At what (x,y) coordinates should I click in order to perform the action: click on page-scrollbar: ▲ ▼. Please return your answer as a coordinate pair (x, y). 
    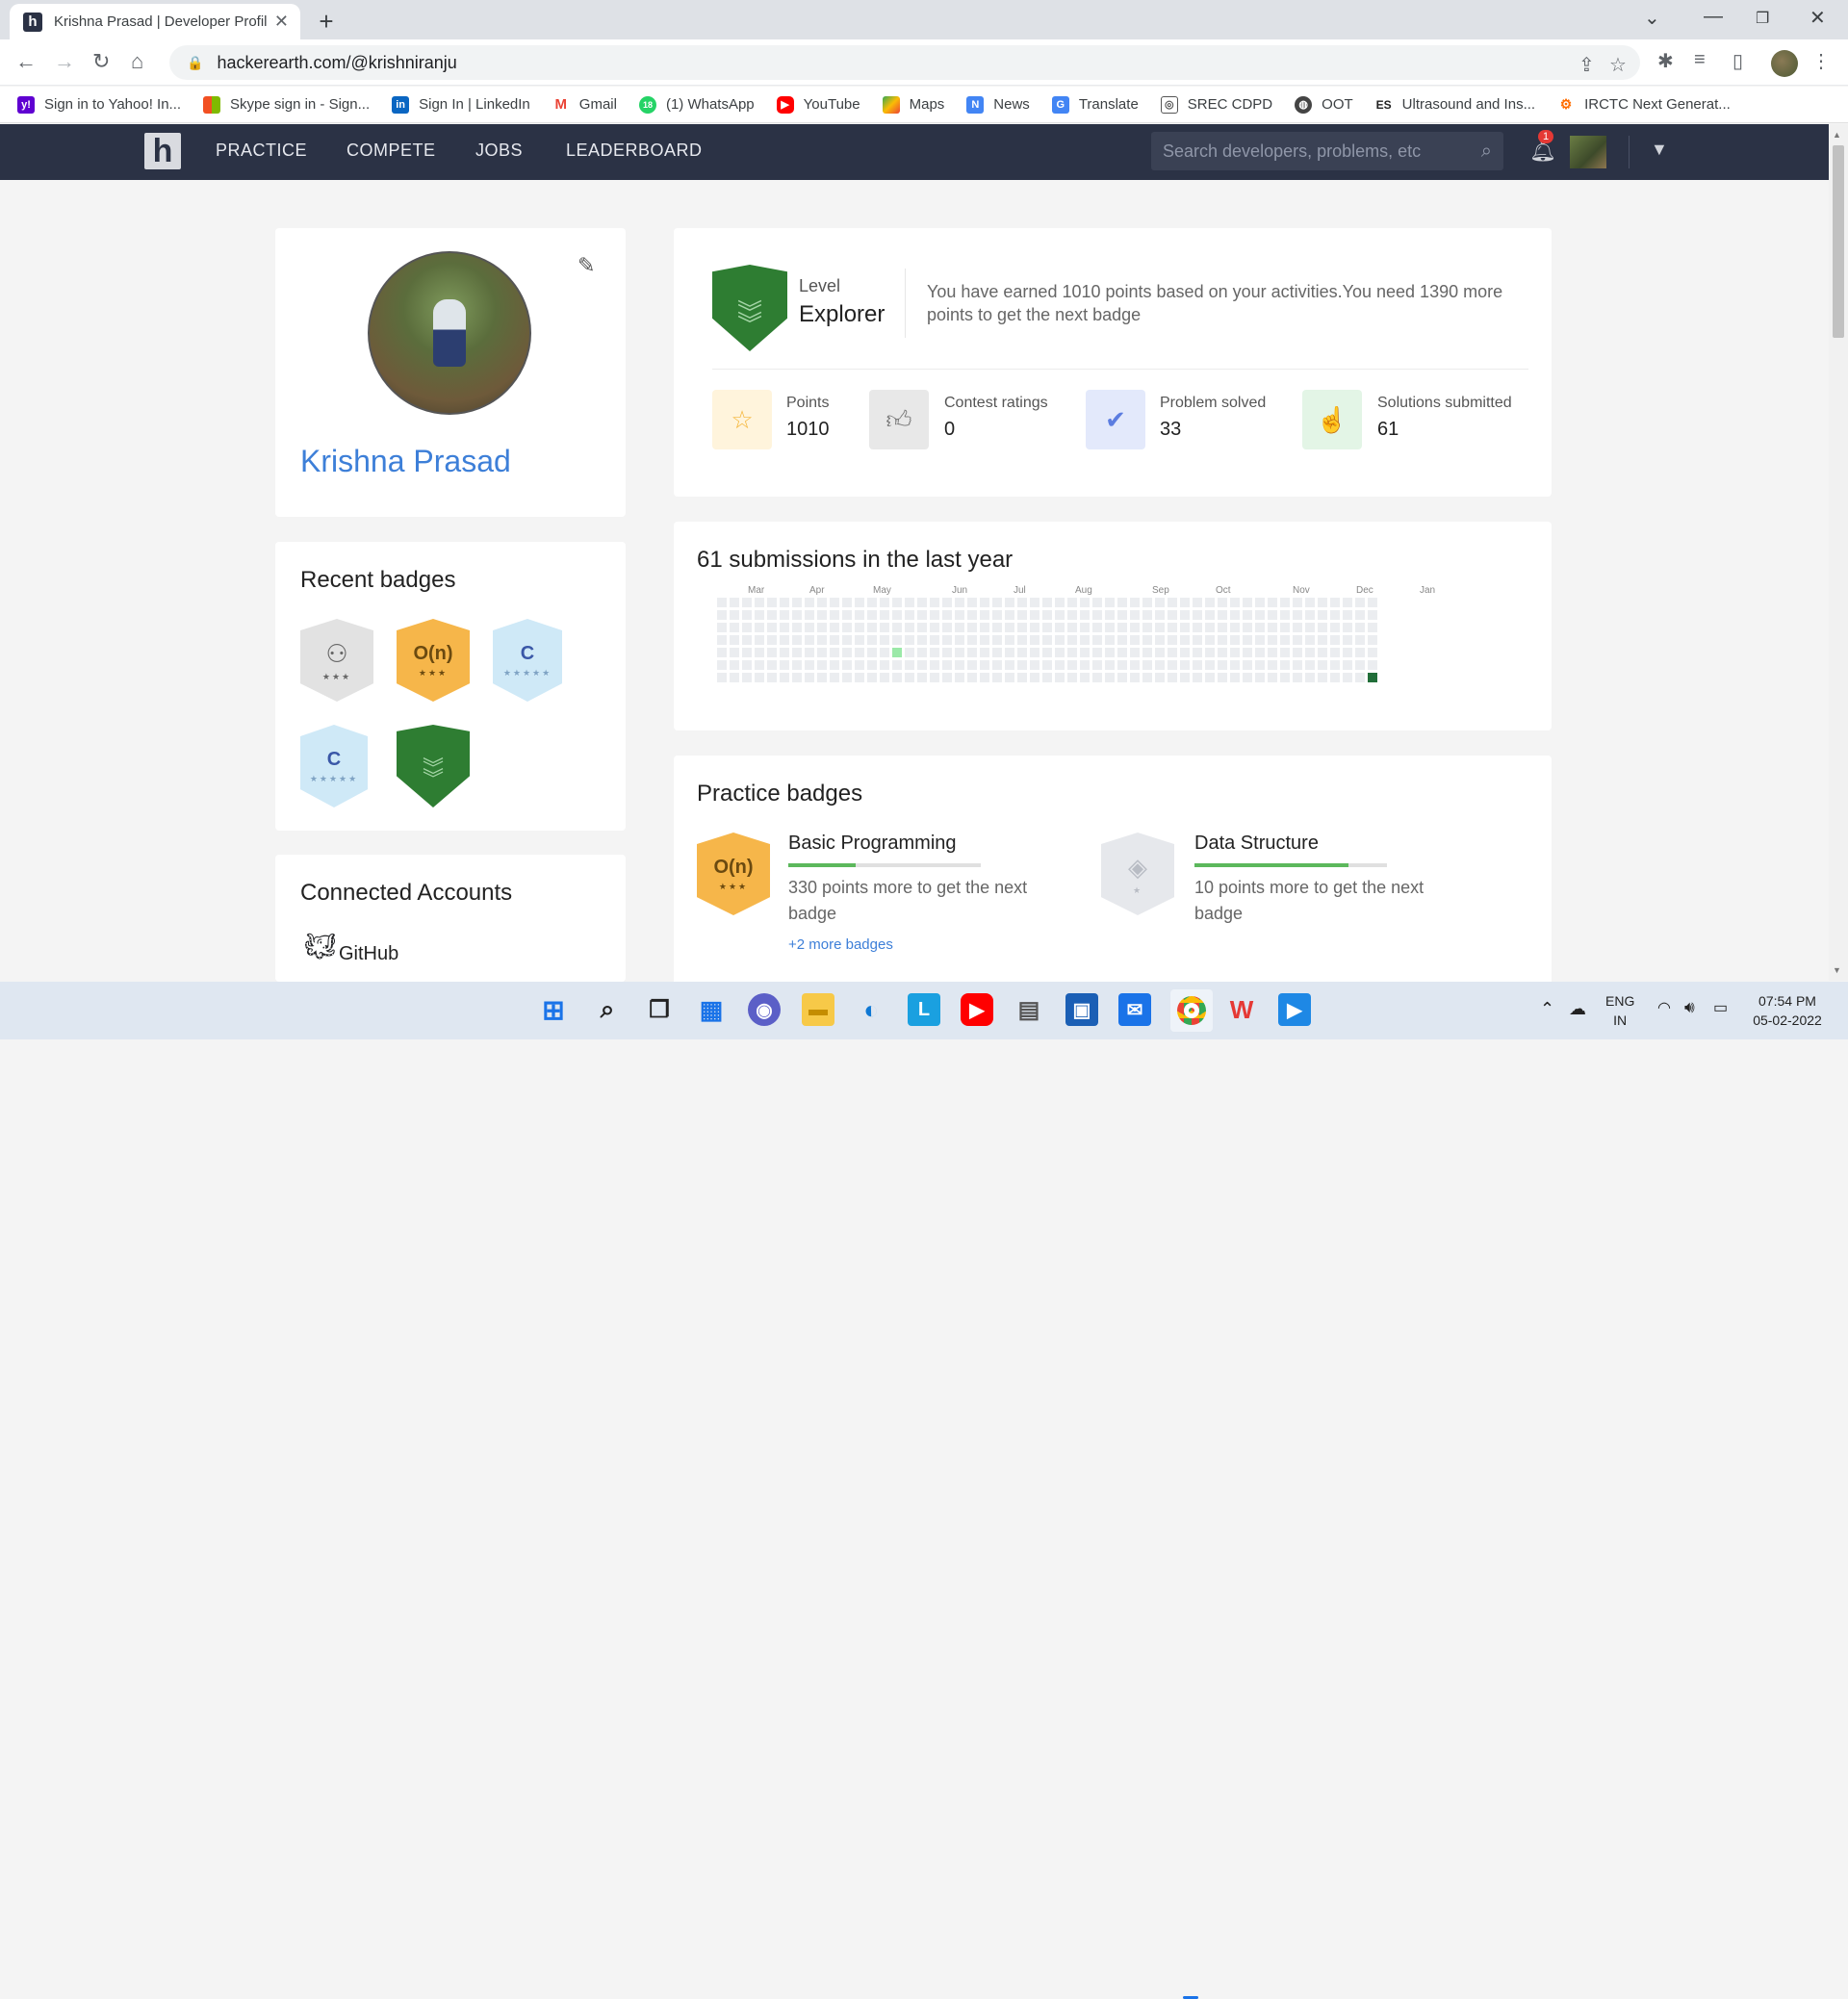
    Looking at the image, I should click on (1838, 552).